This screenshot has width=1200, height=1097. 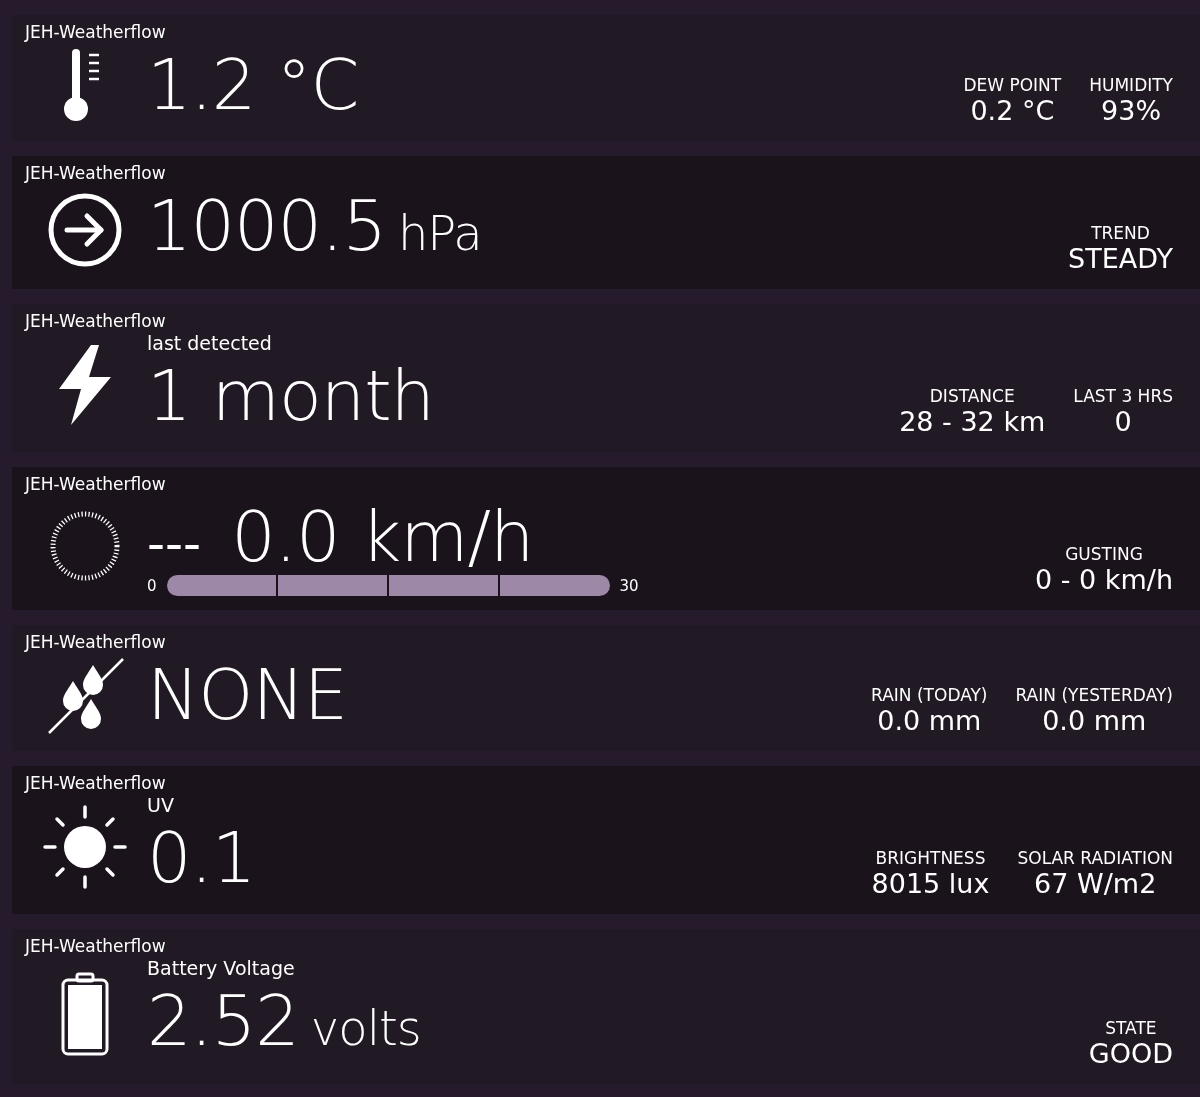 What do you see at coordinates (209, 343) in the screenshot?
I see `caption-label: last detected` at bounding box center [209, 343].